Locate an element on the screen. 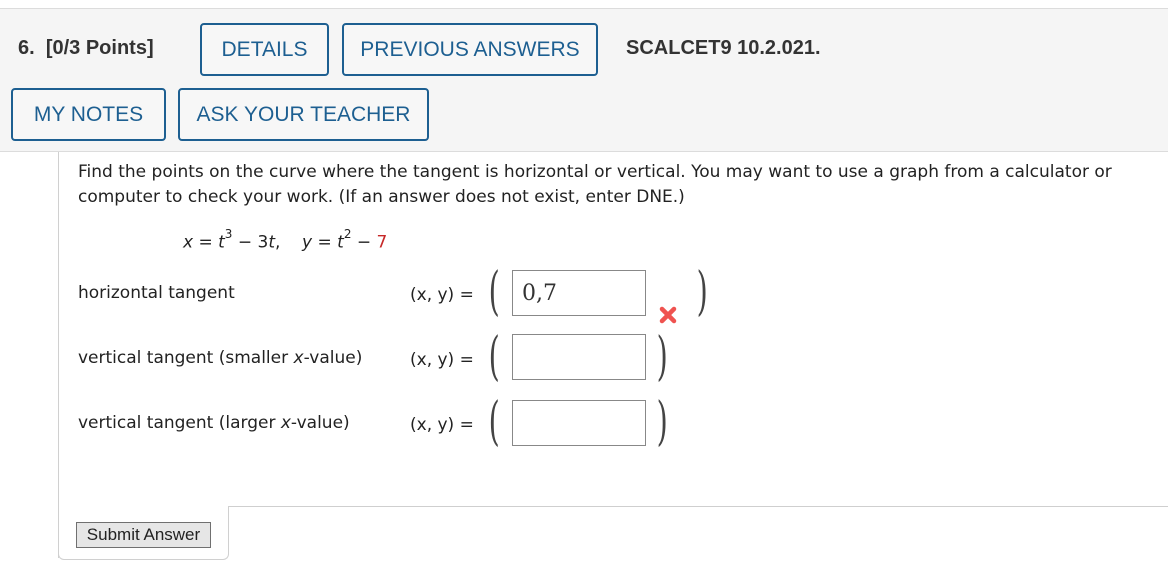 Image resolution: width=1168 pixels, height=580 pixels. horizontal-tangent-label: horizontal tangent is located at coordinates (156, 293).